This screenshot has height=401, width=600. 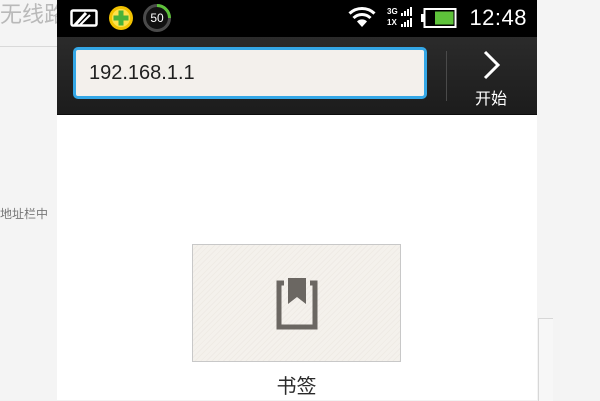 I want to click on background-side-box, so click(x=545, y=359).